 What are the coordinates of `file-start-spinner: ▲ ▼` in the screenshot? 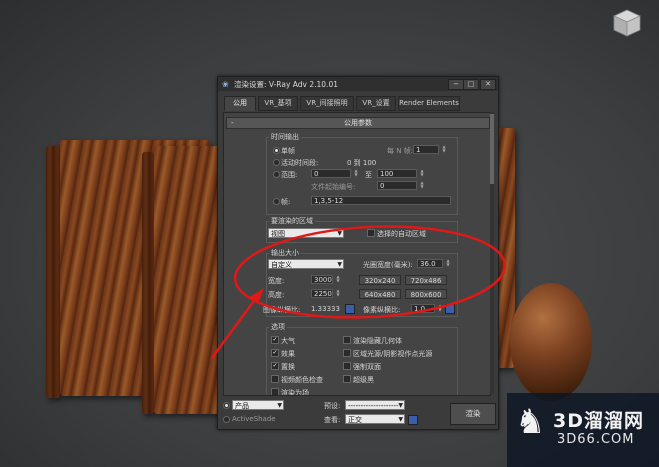 It's located at (422, 185).